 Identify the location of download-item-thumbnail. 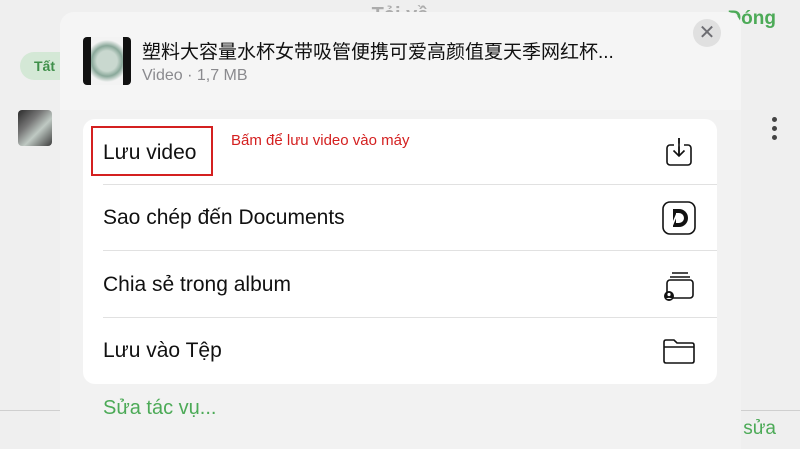
(35, 128).